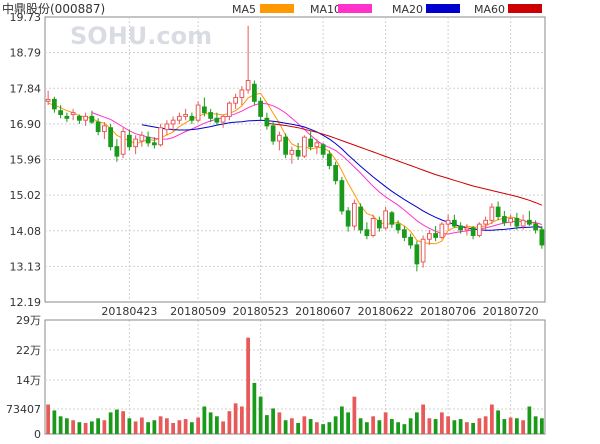 The width and height of the screenshot is (600, 444). Describe the element at coordinates (325, 9) in the screenshot. I see `legend-label-ma10: MA10` at that location.